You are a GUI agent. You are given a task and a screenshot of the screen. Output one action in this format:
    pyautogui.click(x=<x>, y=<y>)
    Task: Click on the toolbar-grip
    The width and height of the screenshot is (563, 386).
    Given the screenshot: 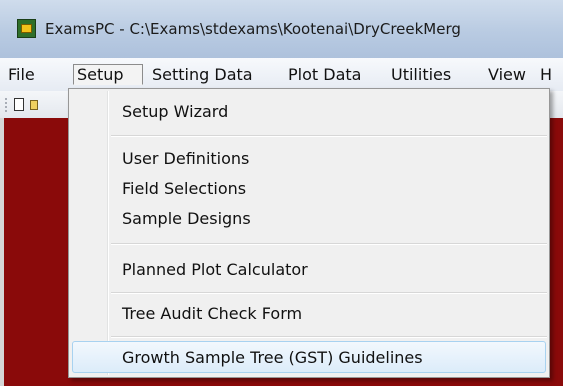 What is the action you would take?
    pyautogui.click(x=7, y=105)
    